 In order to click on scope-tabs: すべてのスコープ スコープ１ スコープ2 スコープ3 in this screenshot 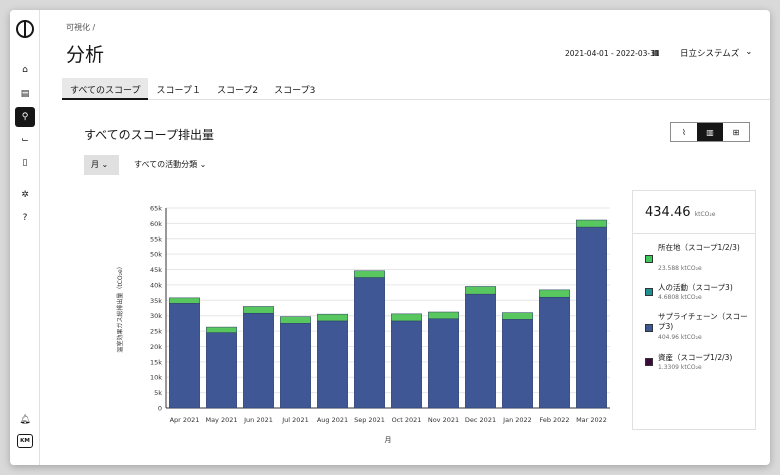, I will do `click(416, 89)`.